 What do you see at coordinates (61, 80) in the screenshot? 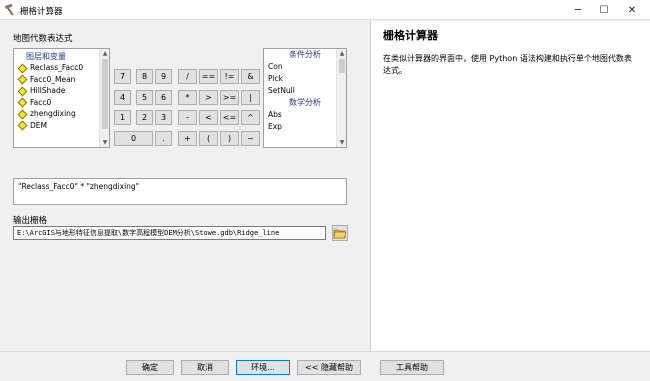
I see `layer-item: Facc0_Mean` at bounding box center [61, 80].